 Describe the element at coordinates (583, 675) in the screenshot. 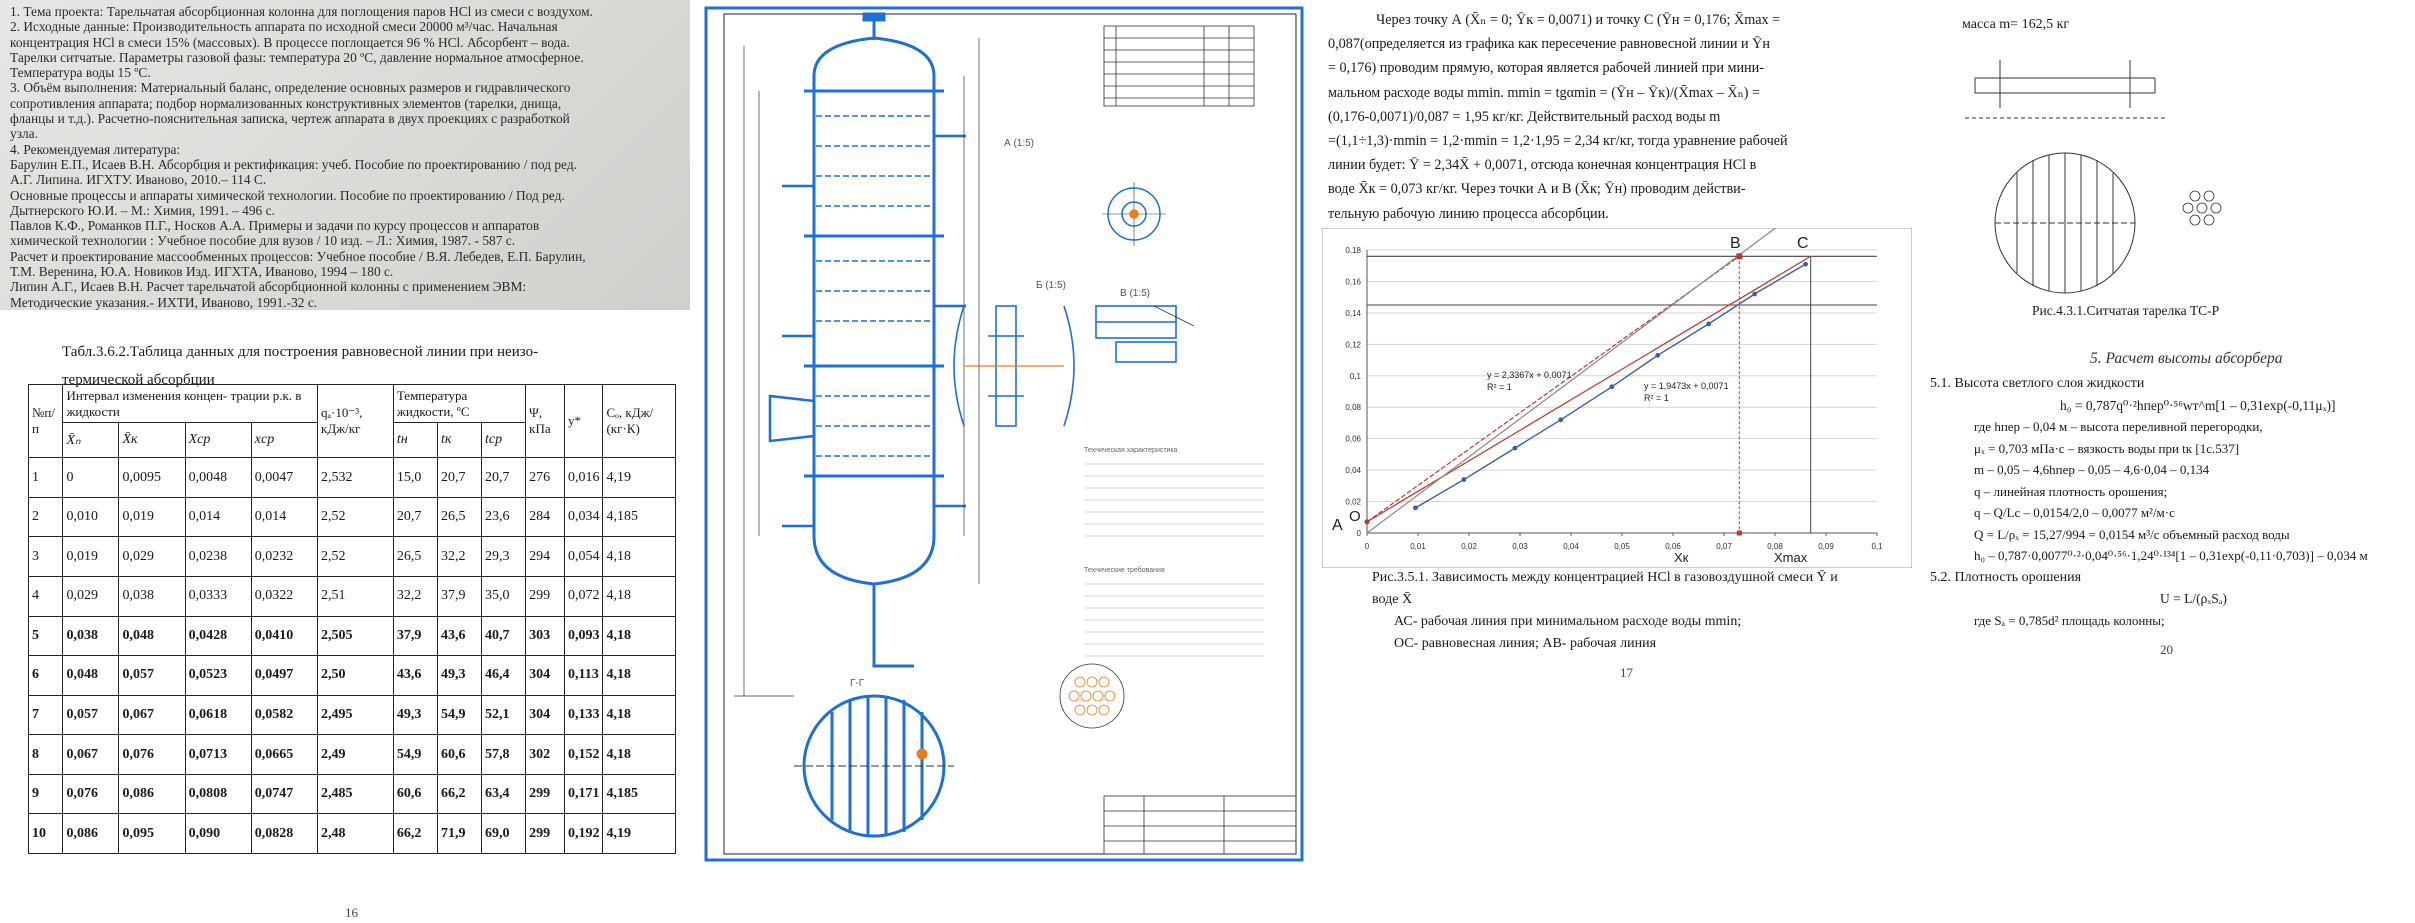

I see `table-cell: 0,113` at that location.